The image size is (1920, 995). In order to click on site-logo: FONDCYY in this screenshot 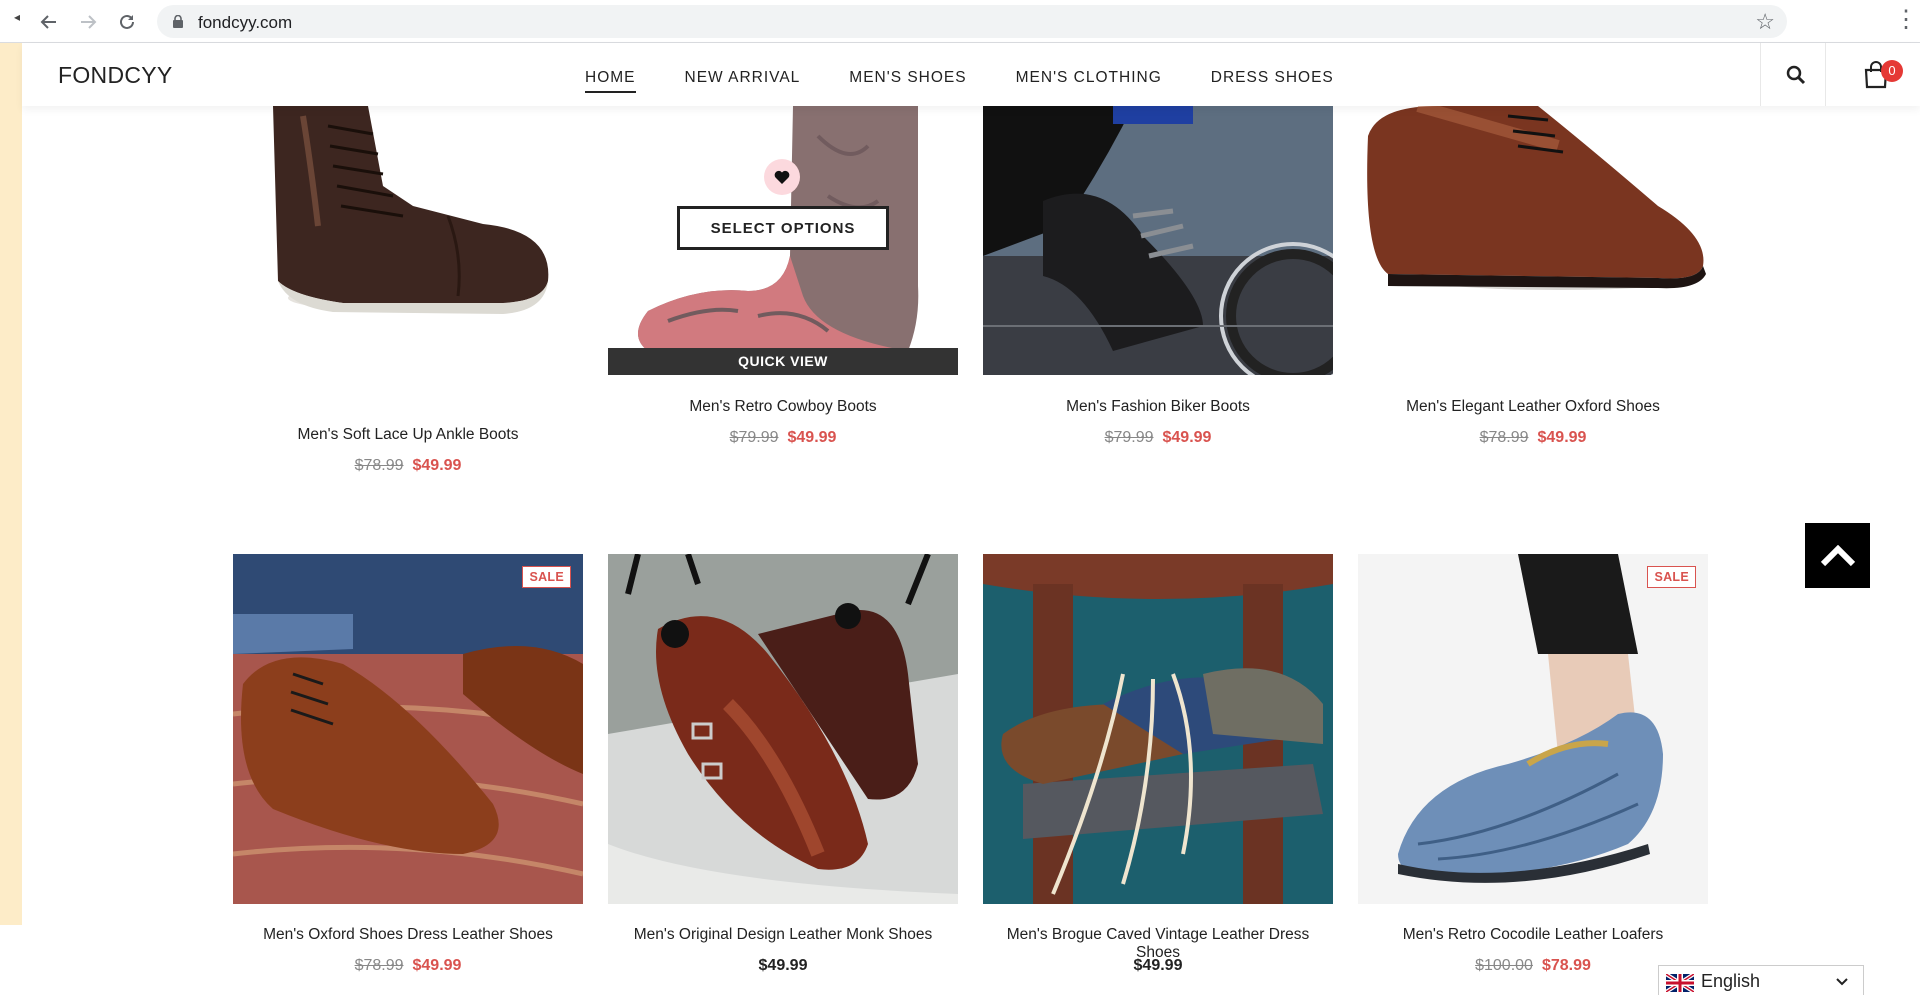, I will do `click(115, 75)`.